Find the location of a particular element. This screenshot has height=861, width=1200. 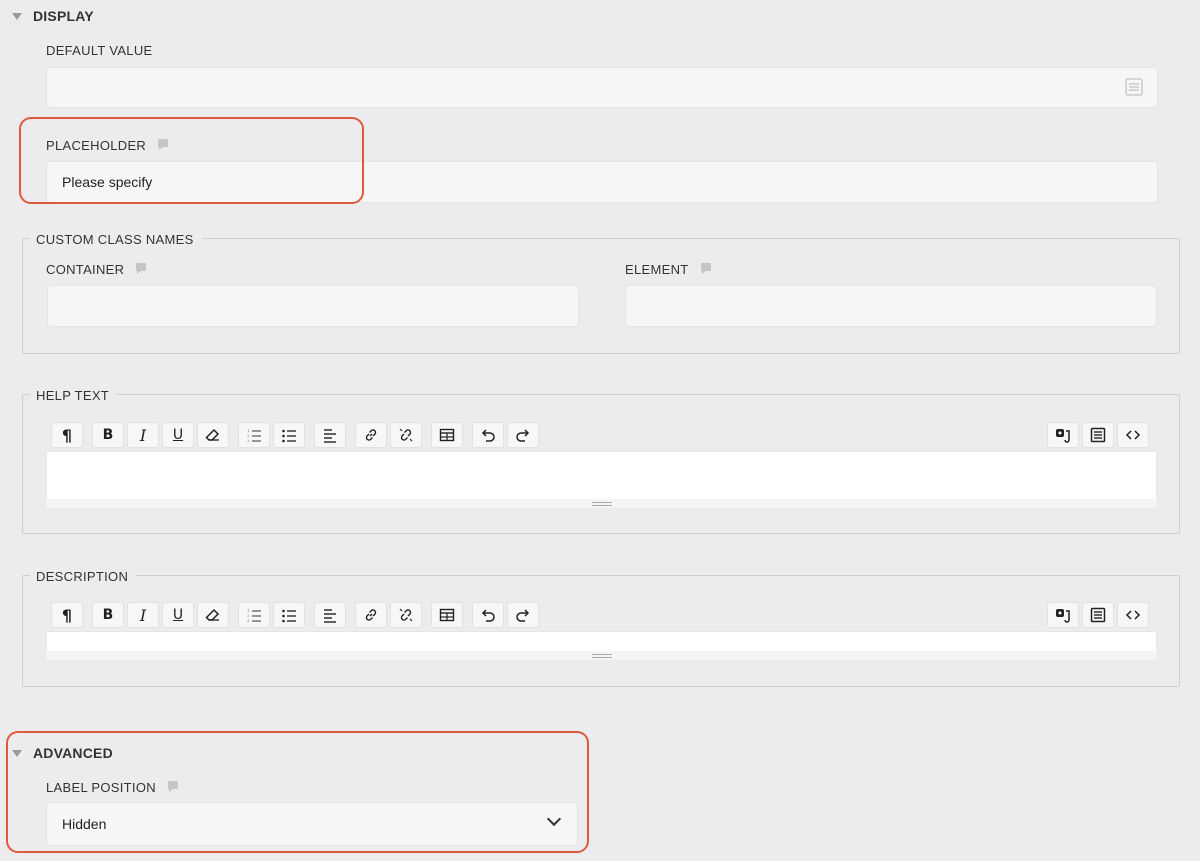

placeholder-highlight is located at coordinates (191, 160).